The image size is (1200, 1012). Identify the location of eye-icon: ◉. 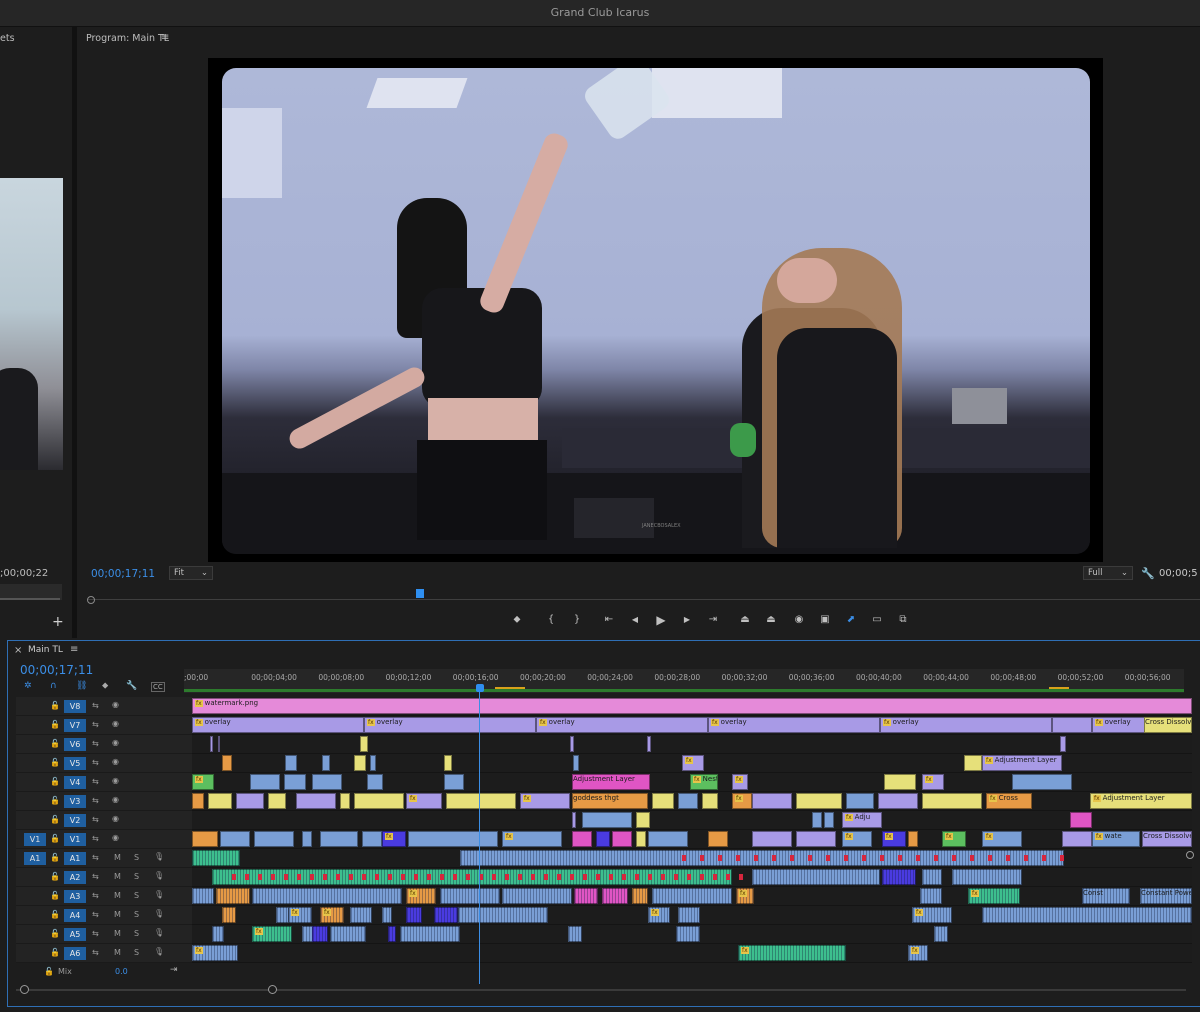
(115, 780).